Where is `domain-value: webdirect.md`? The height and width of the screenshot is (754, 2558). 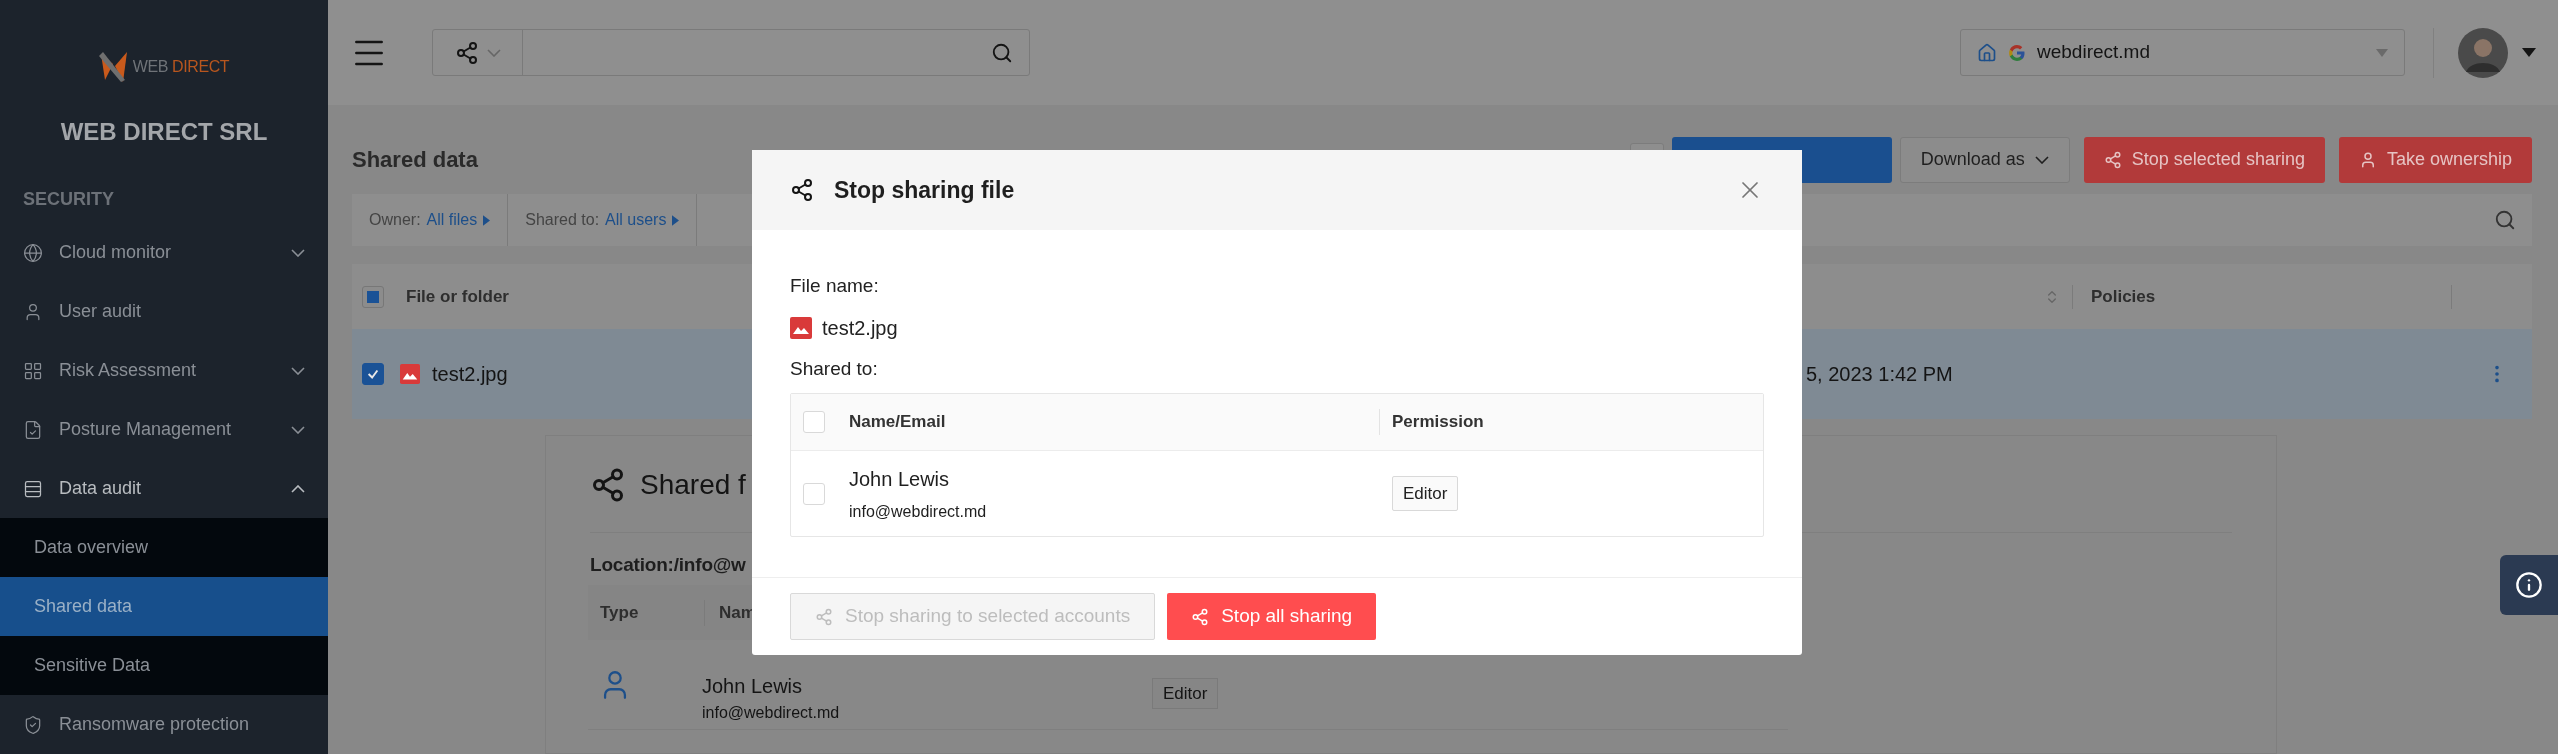
domain-value: webdirect.md is located at coordinates (2094, 52).